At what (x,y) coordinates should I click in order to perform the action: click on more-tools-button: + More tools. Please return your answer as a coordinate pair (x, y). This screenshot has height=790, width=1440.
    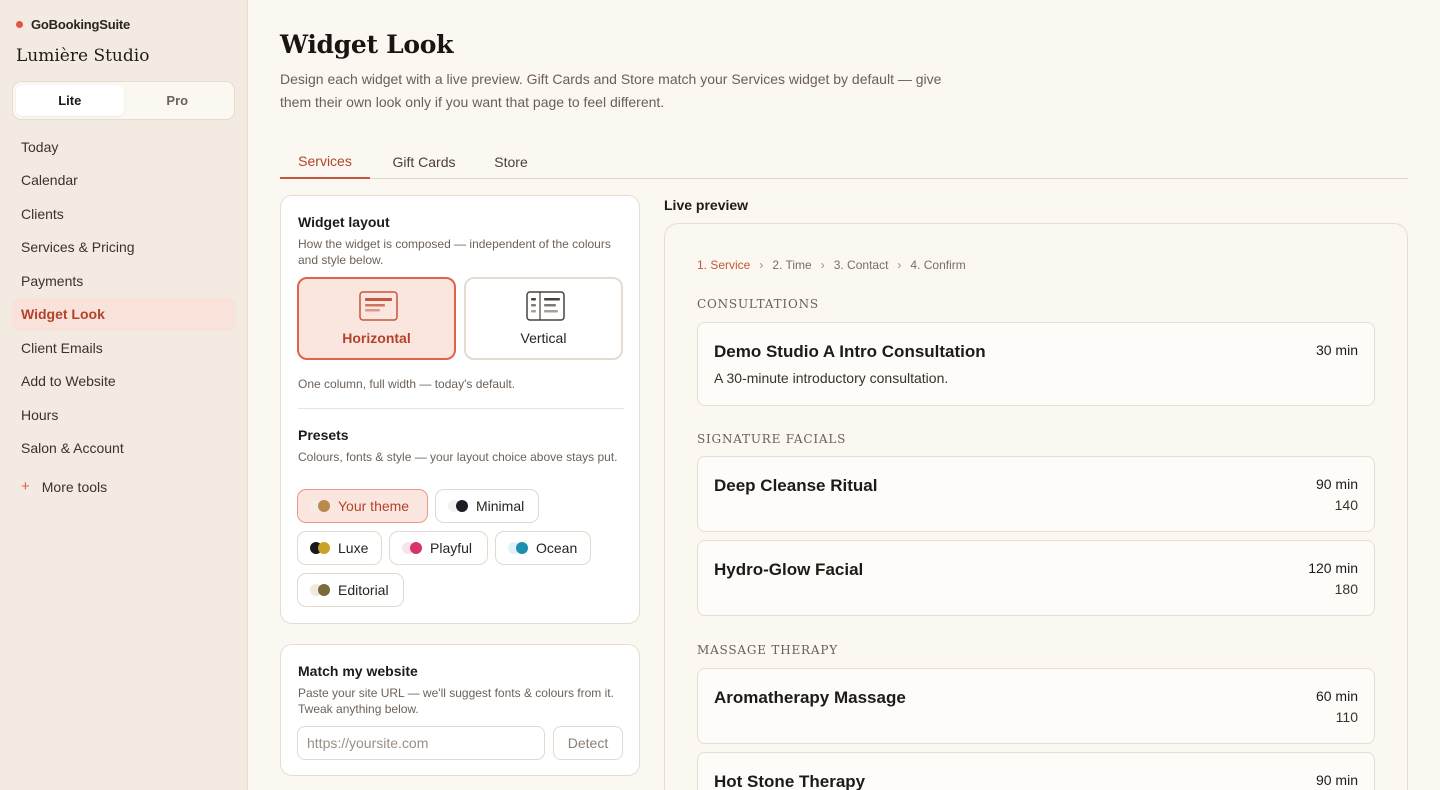
    Looking at the image, I should click on (64, 486).